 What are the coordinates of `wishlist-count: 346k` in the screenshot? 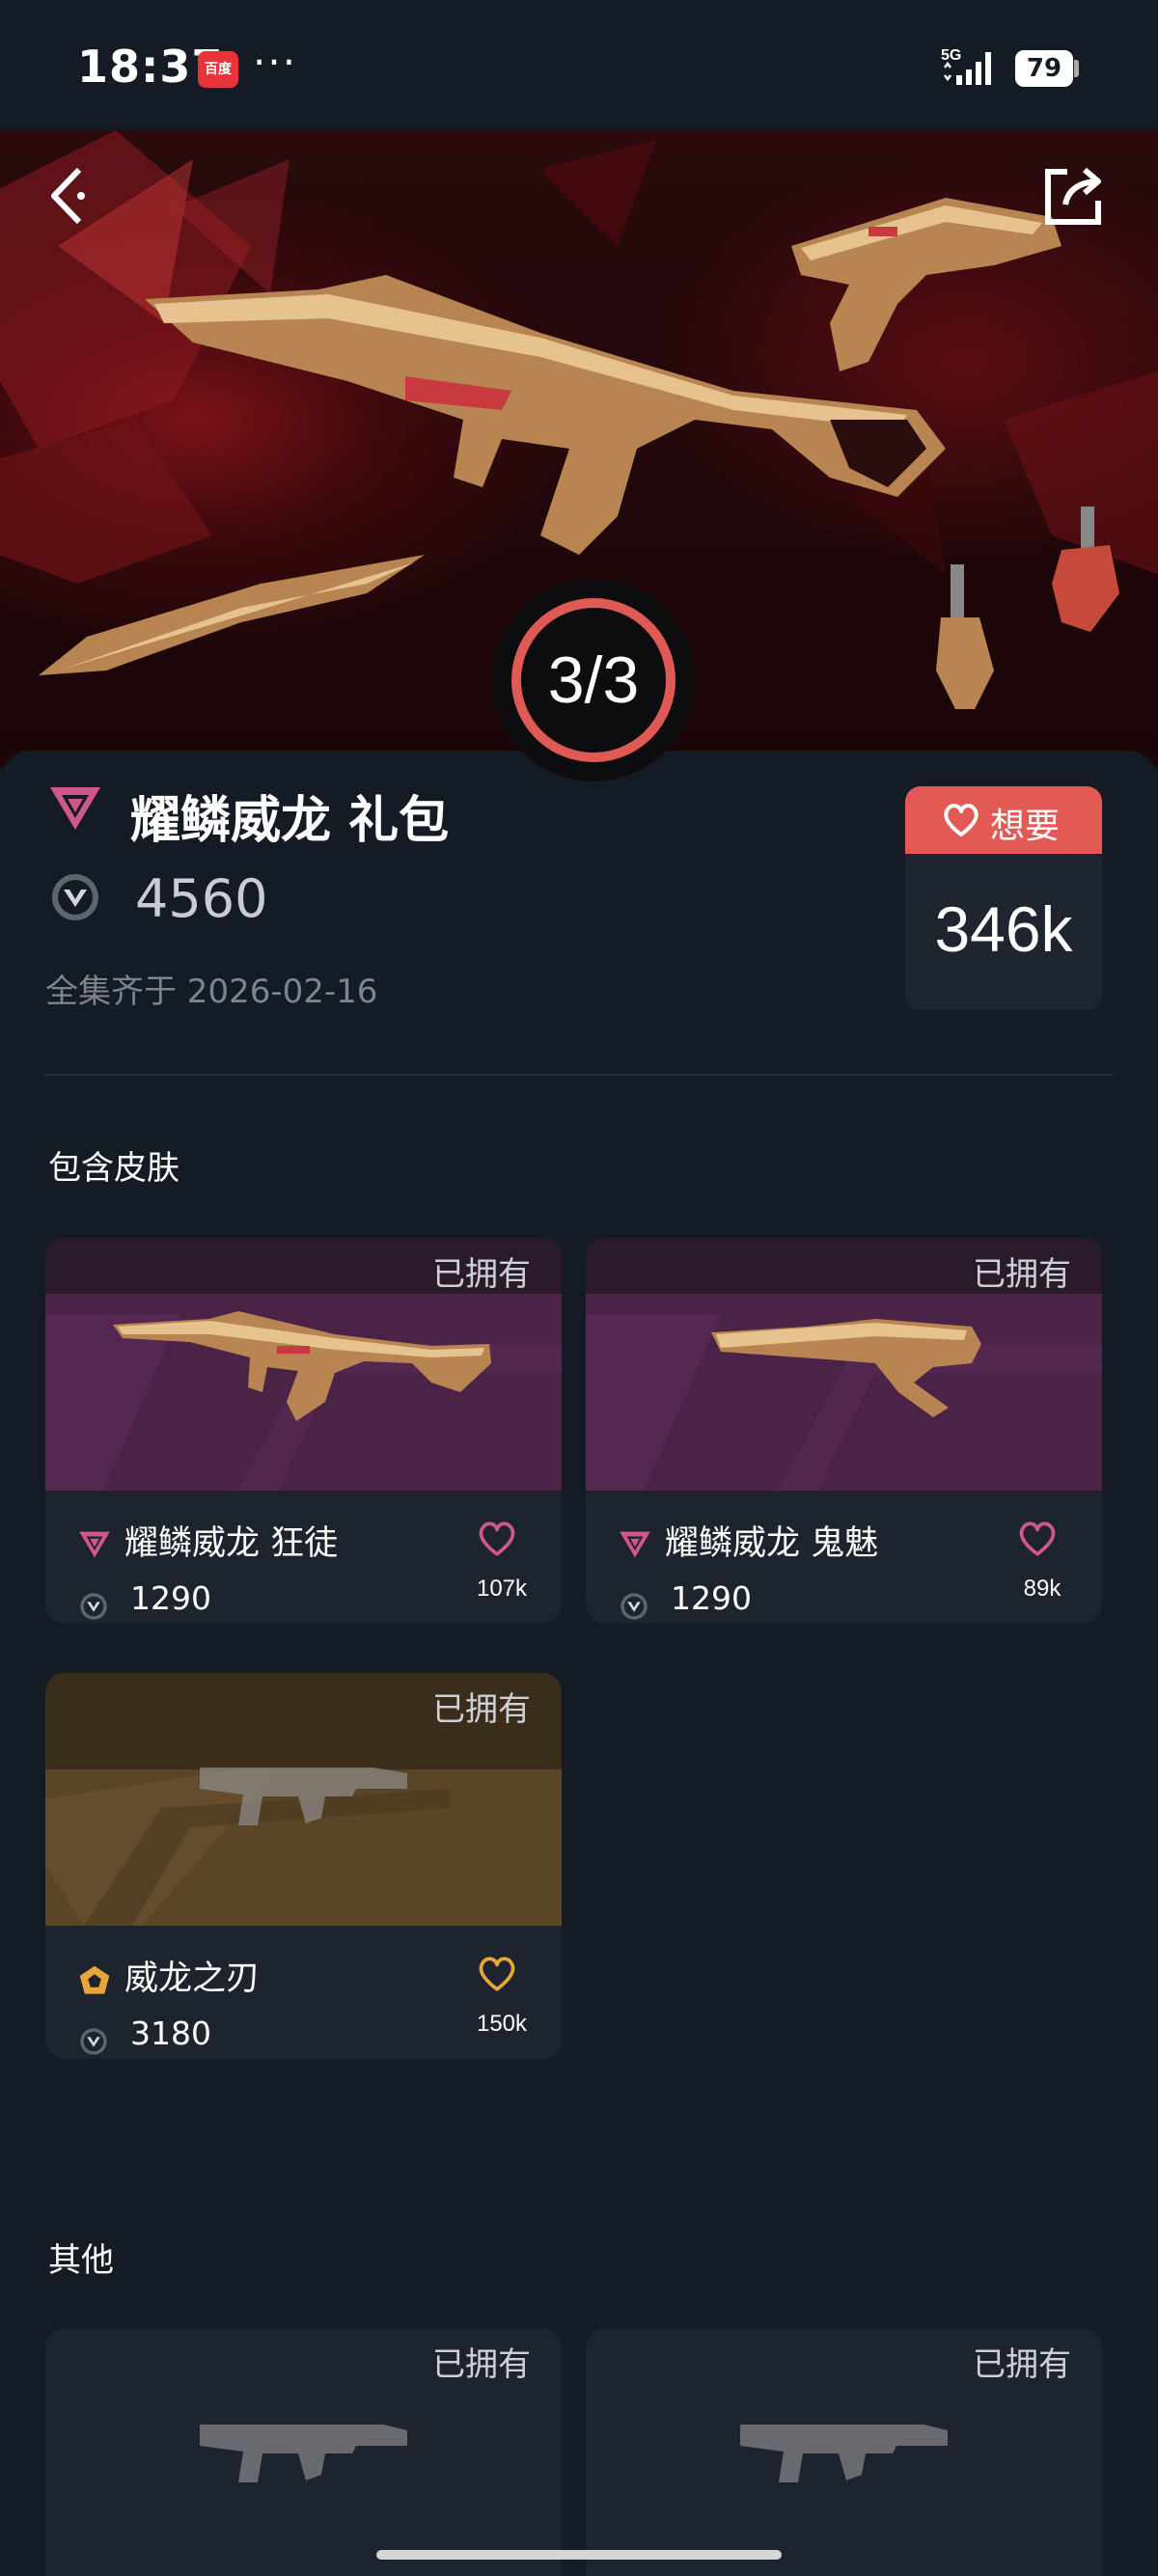 It's located at (1003, 929).